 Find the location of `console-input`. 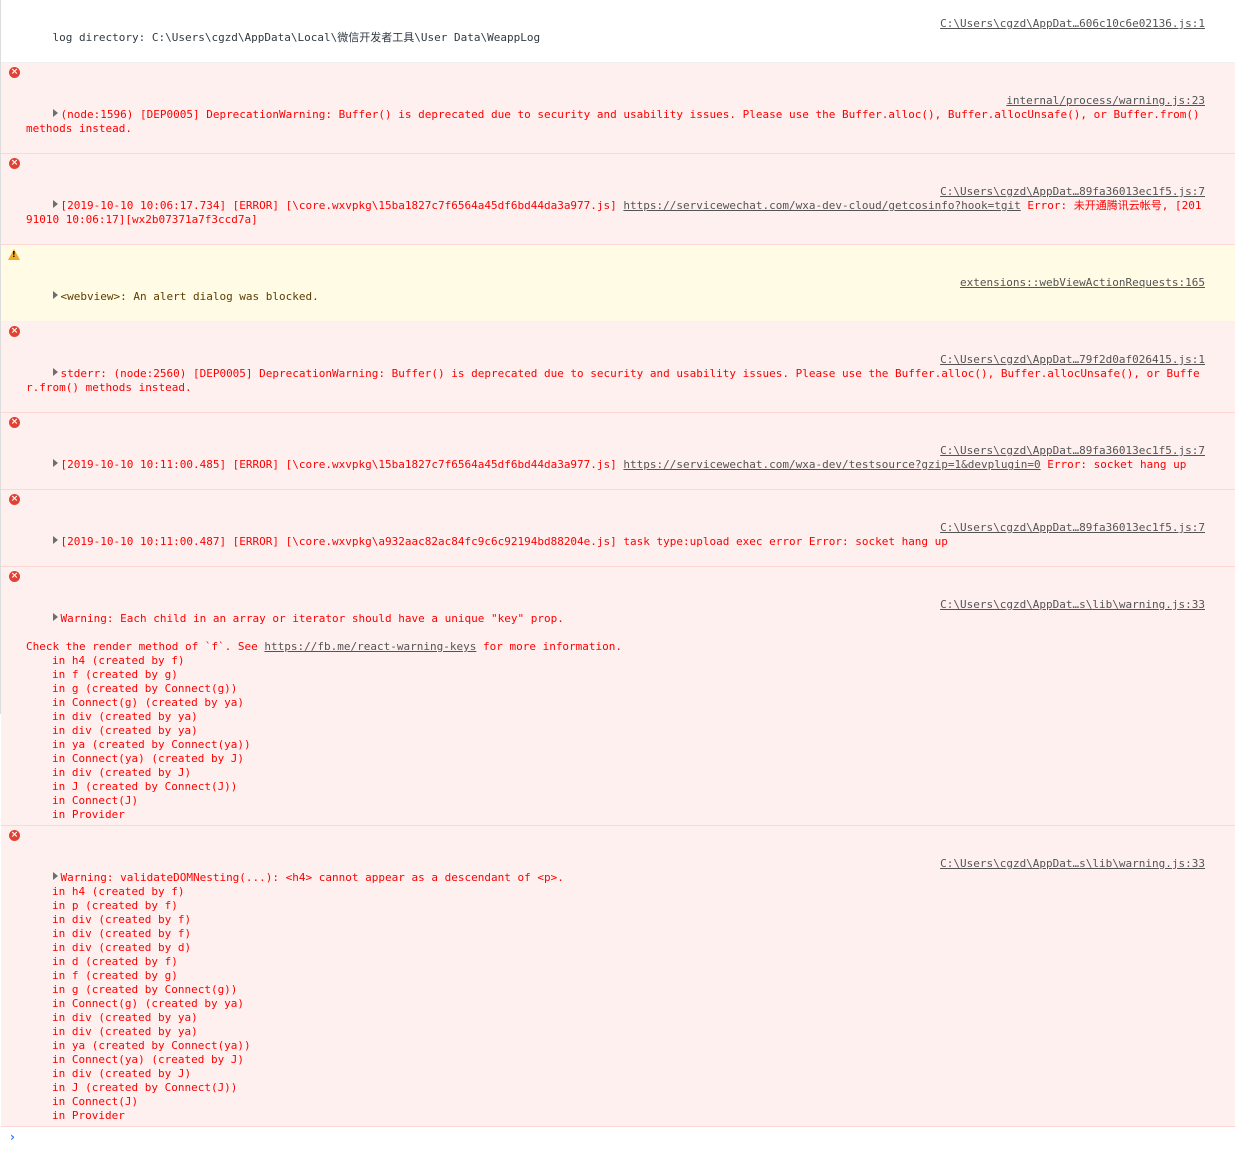

console-input is located at coordinates (618, 1139).